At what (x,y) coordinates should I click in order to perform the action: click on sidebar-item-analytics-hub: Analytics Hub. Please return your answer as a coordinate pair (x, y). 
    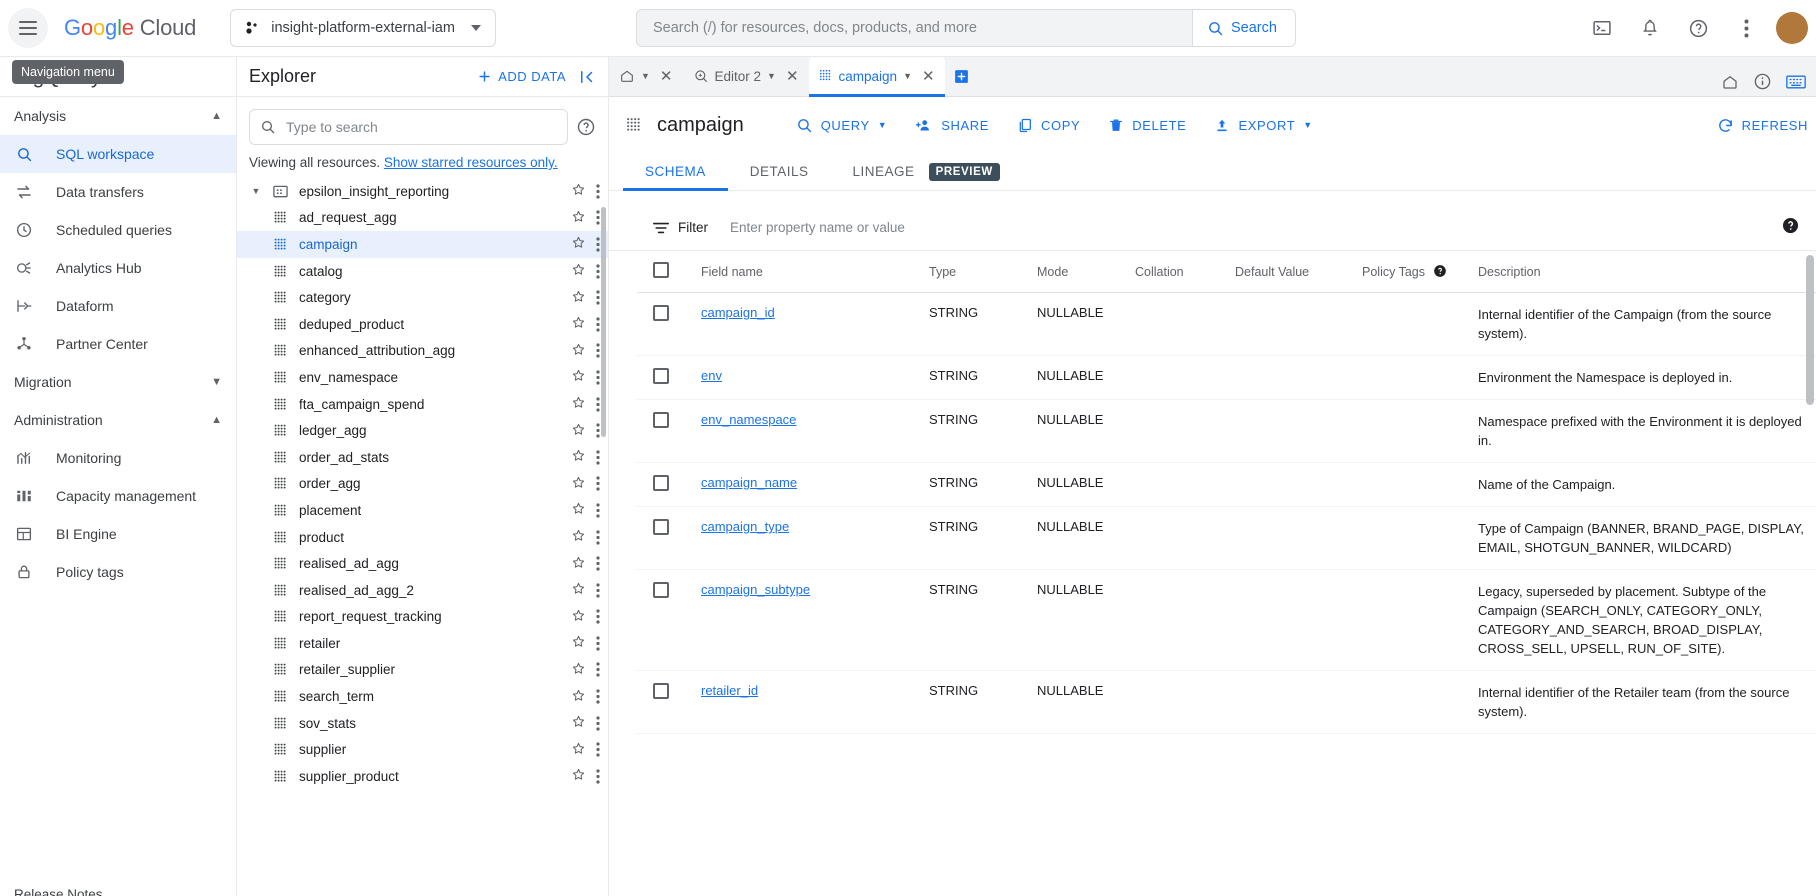
    Looking at the image, I should click on (118, 268).